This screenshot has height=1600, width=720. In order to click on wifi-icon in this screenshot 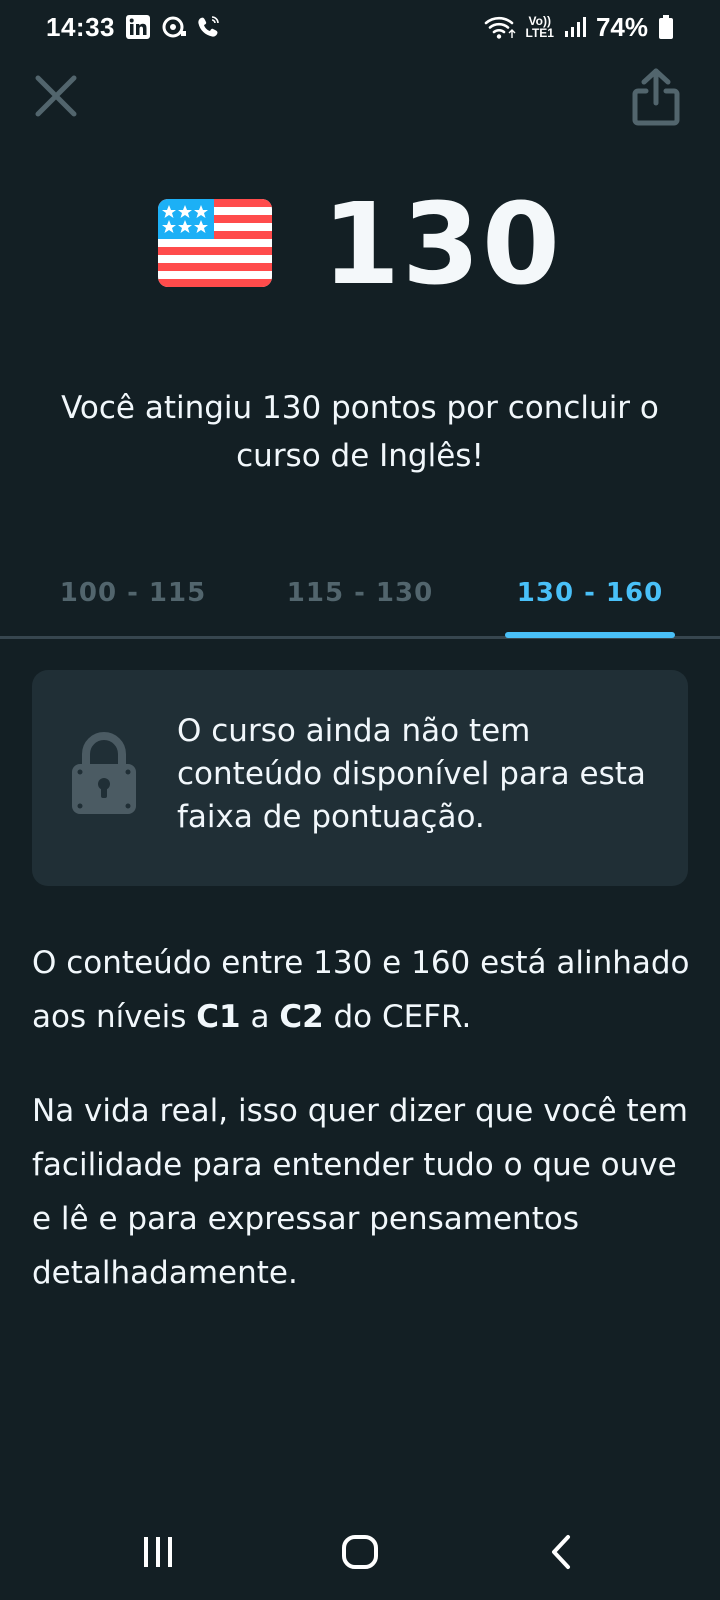, I will do `click(500, 27)`.